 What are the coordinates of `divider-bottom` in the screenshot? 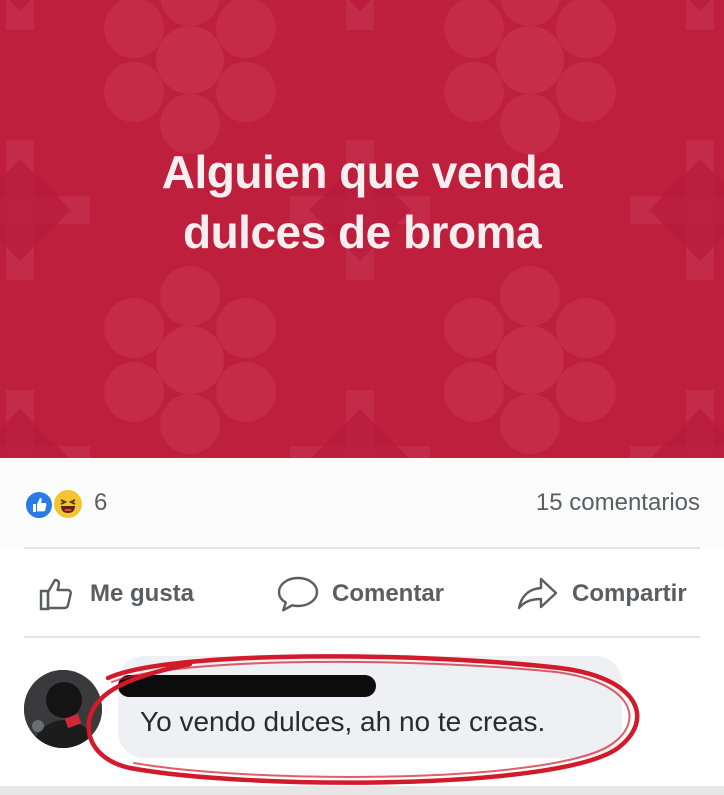 It's located at (362, 637).